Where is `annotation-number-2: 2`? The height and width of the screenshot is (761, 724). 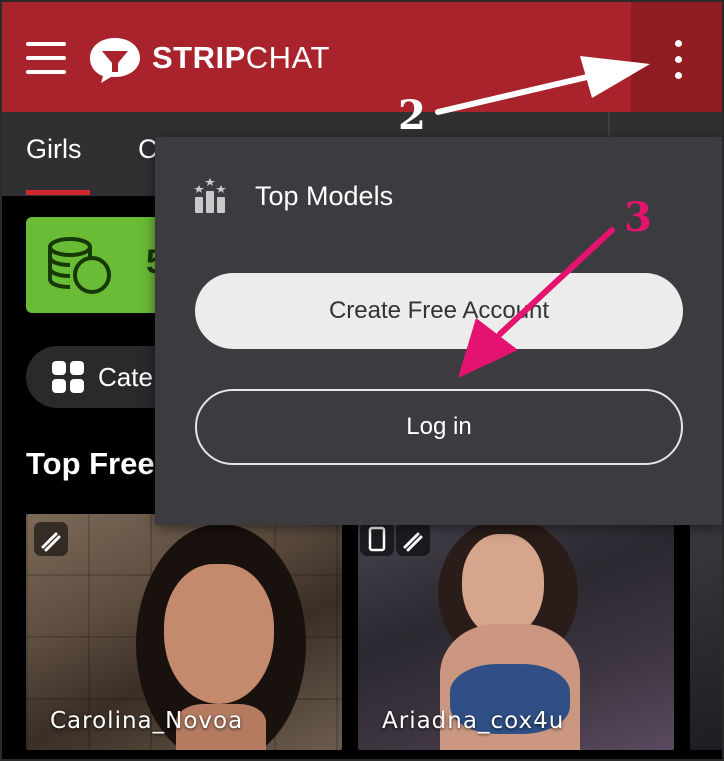 annotation-number-2: 2 is located at coordinates (412, 115).